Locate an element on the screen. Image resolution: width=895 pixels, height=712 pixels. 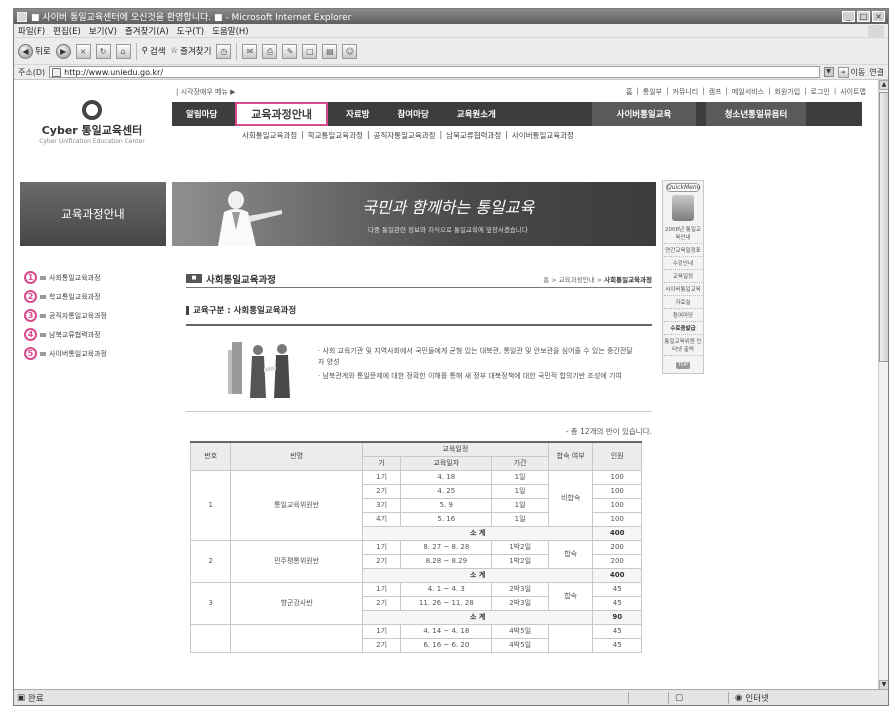
cell-dates: 8. 27 ~ 8. 28 is located at coordinates (446, 547).